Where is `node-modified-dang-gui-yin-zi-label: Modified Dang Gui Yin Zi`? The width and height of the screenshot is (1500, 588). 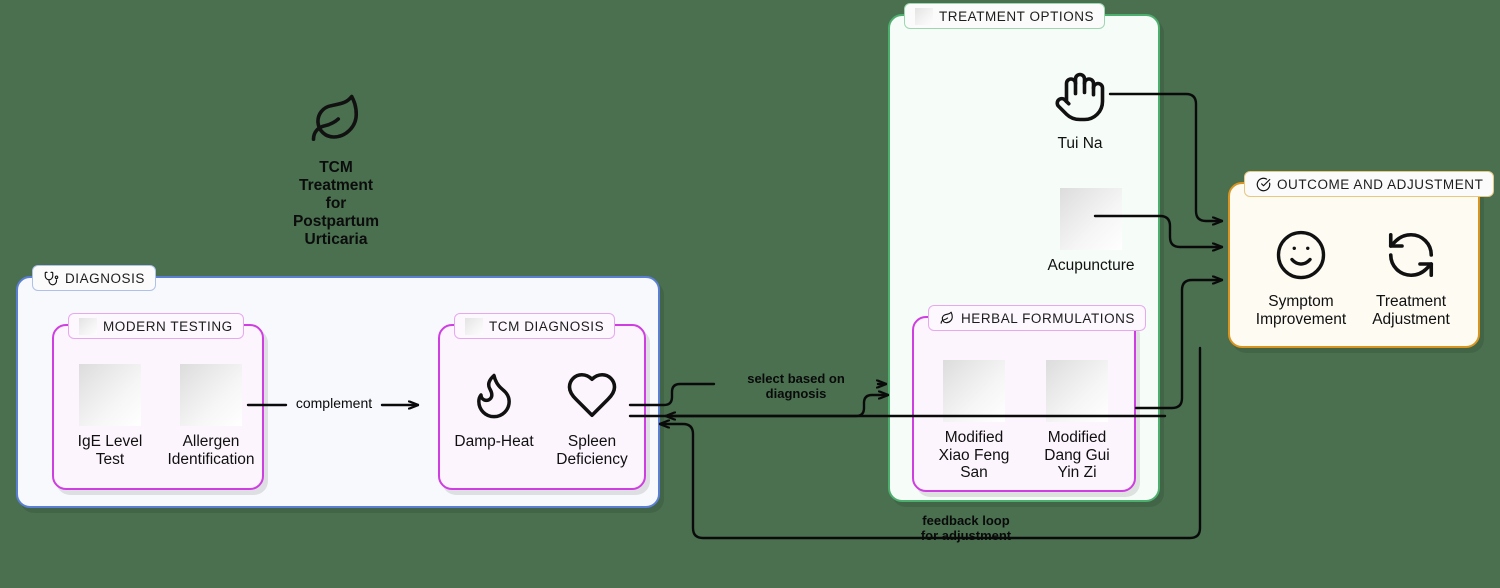
node-modified-dang-gui-yin-zi-label: Modified Dang Gui Yin Zi is located at coordinates (1077, 455).